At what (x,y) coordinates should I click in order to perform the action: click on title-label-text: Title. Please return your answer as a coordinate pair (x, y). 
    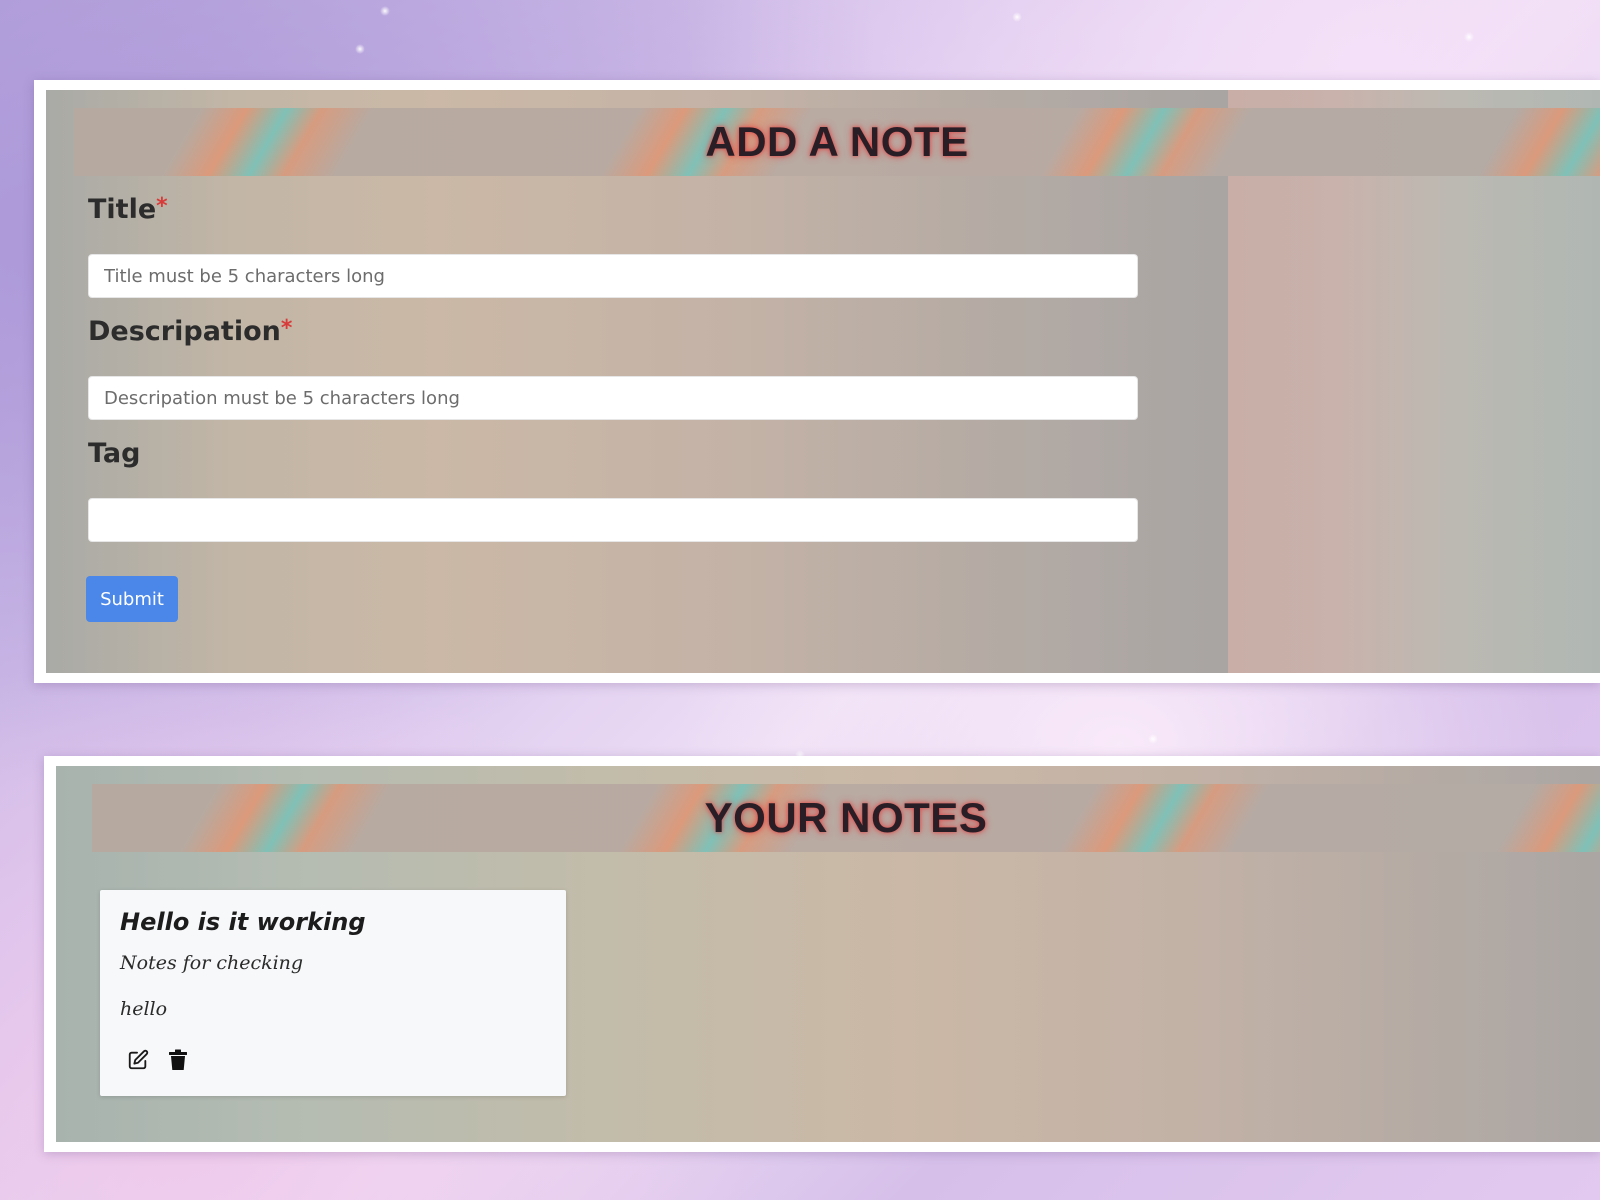
    Looking at the image, I should click on (122, 209).